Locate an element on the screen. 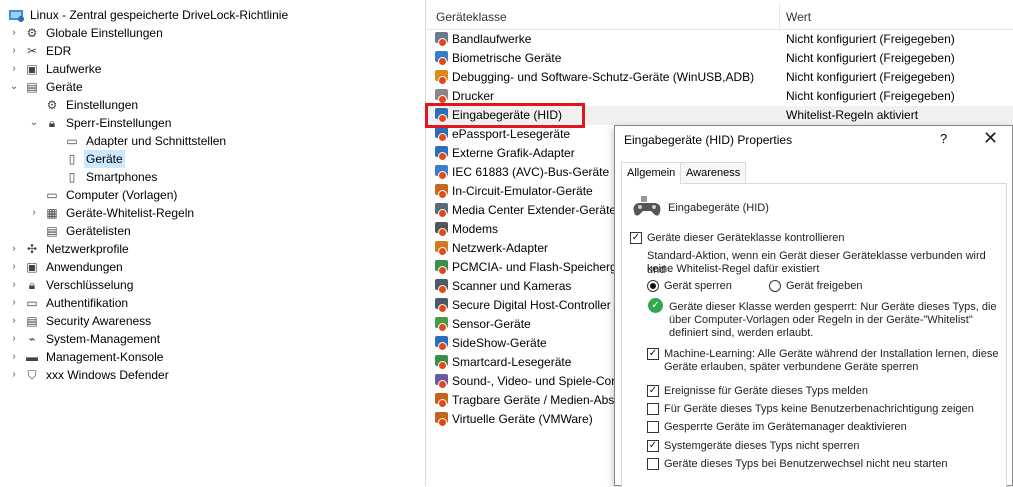 Image resolution: width=1013 pixels, height=487 pixels. tab-general: Allgemein is located at coordinates (651, 173).